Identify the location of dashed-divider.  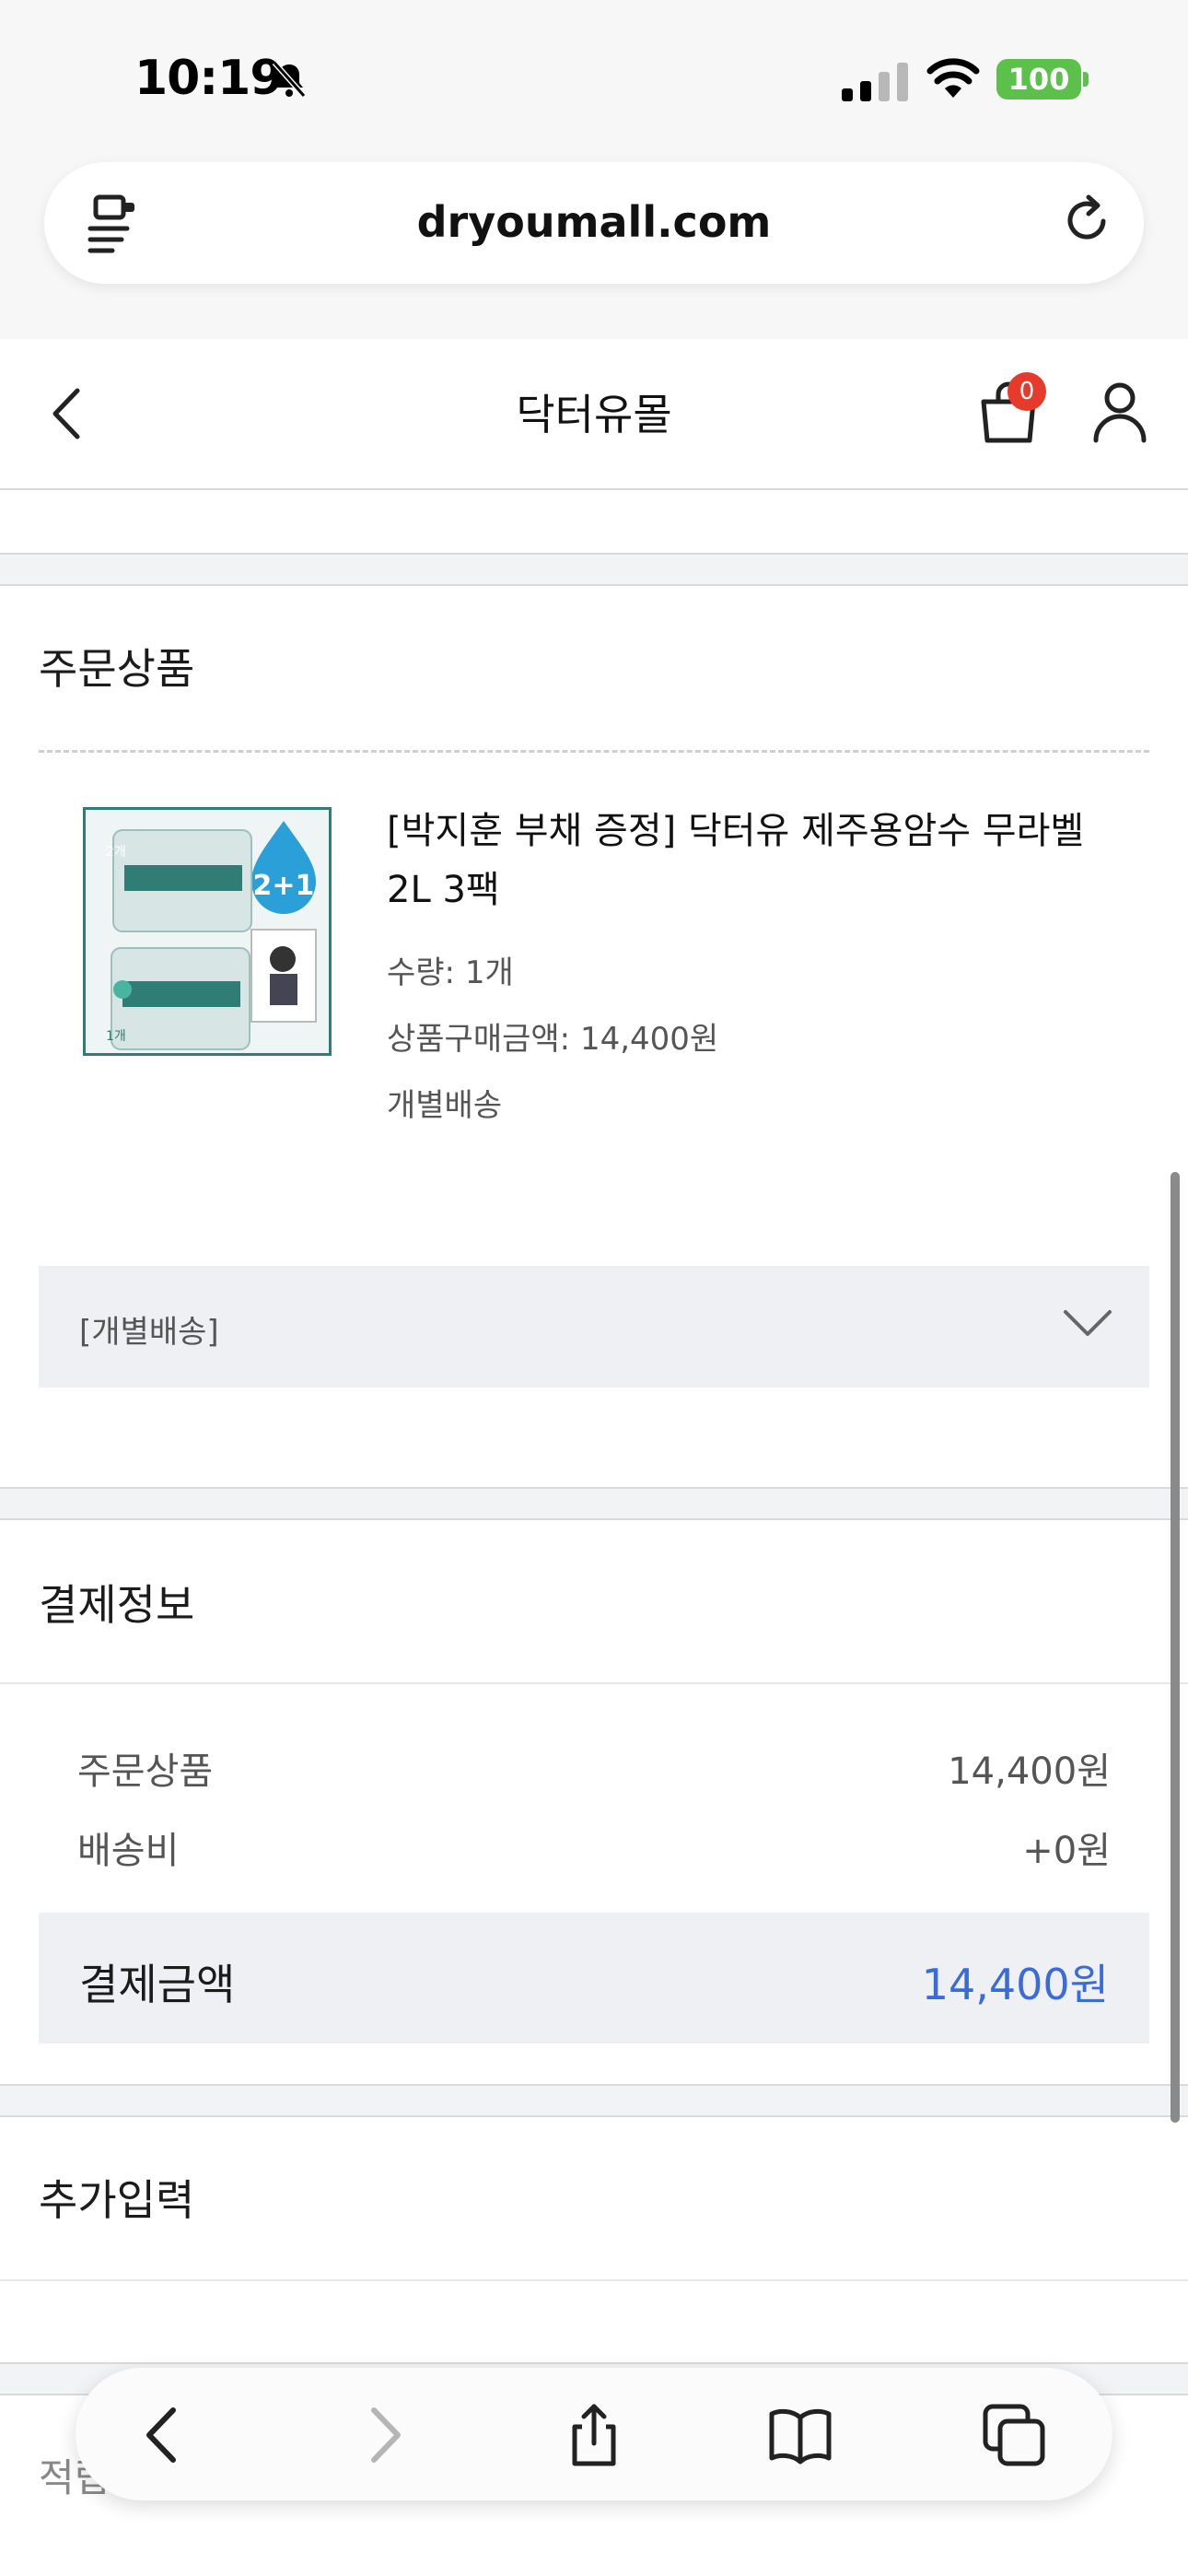
(594, 751).